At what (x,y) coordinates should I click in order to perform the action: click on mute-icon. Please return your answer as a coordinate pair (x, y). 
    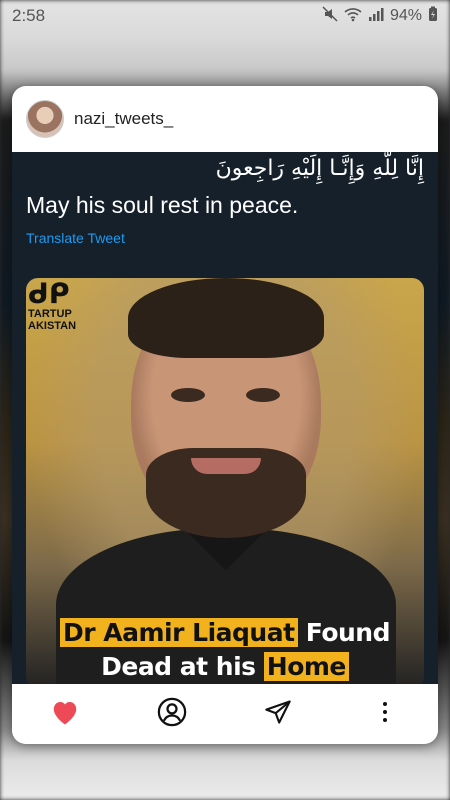
    Looking at the image, I should click on (330, 16).